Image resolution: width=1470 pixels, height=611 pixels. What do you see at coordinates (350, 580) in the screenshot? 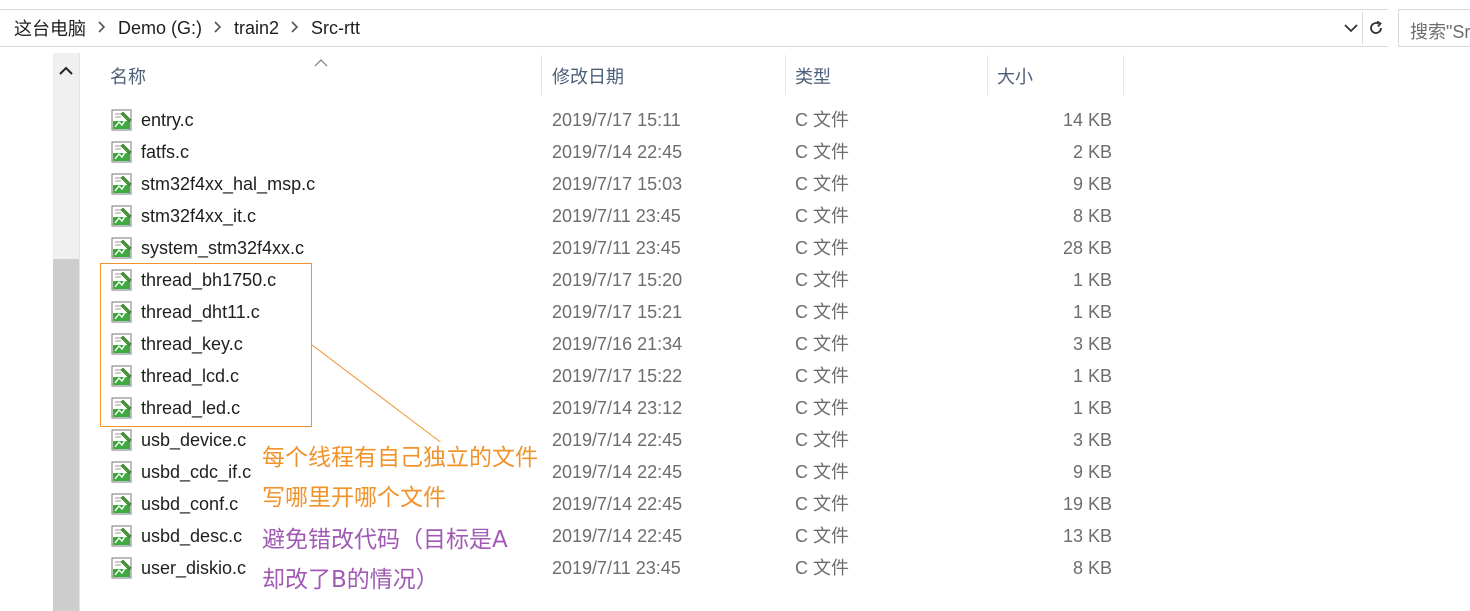
I see `annotation-line-4: 却改了B的情况）` at bounding box center [350, 580].